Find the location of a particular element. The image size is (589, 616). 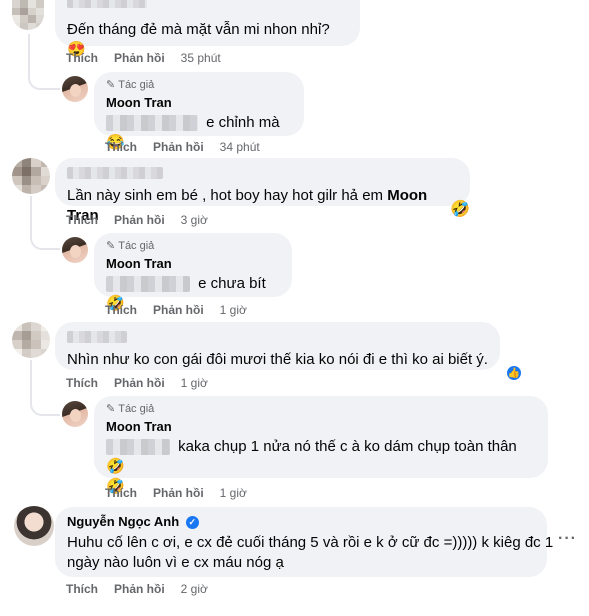

comment-actions: Thích Phản hồi 35 phút is located at coordinates (143, 58).